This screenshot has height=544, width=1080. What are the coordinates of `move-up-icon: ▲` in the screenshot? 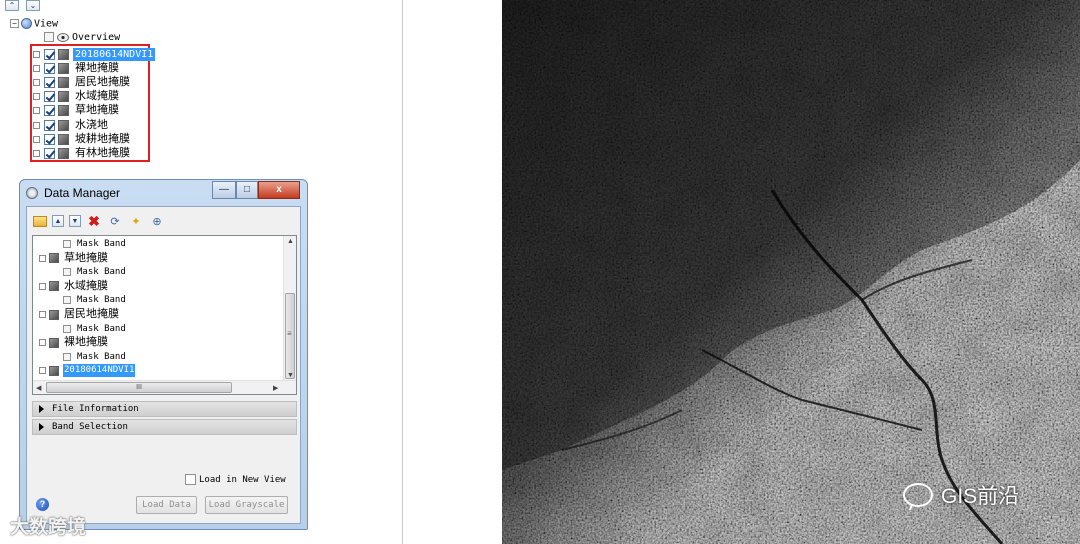 It's located at (58, 221).